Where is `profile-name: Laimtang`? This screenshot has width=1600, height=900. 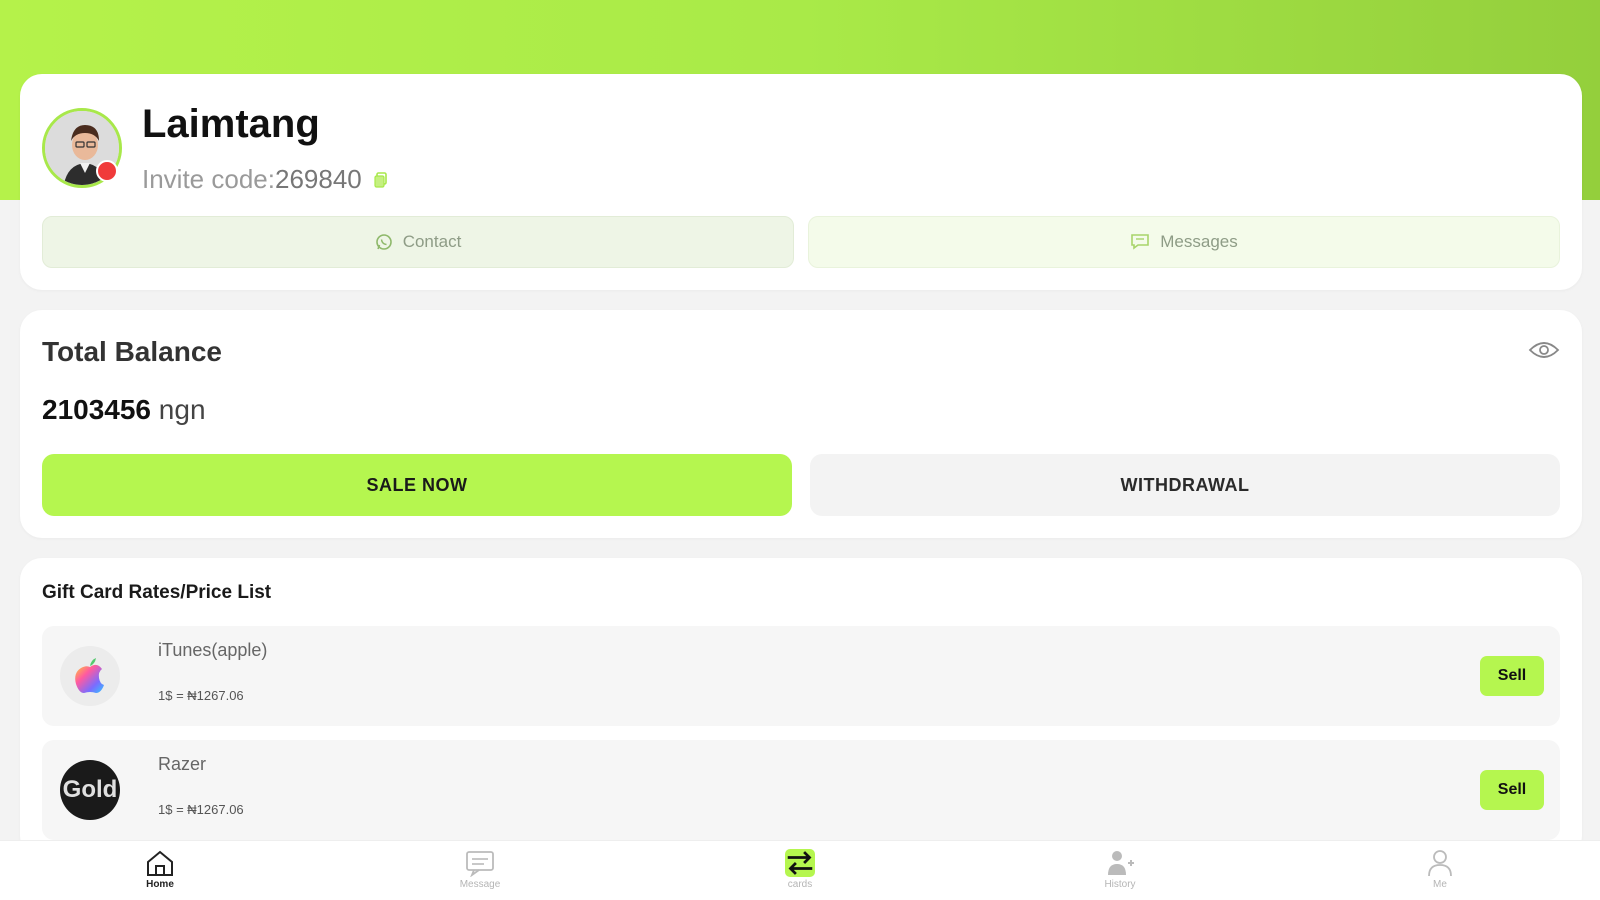
profile-name: Laimtang is located at coordinates (231, 124).